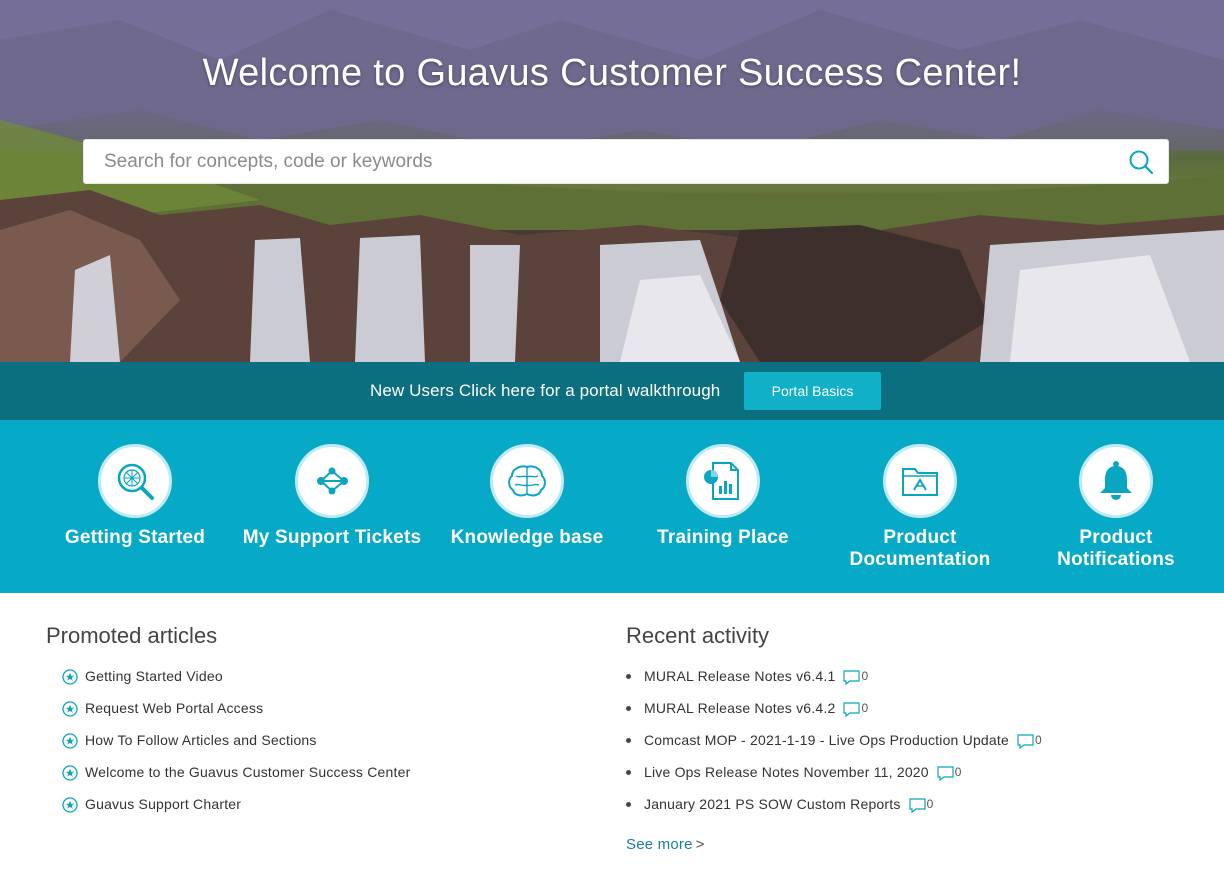 The width and height of the screenshot is (1224, 879). I want to click on list-item: Request Web Portal Access, so click(236, 714).